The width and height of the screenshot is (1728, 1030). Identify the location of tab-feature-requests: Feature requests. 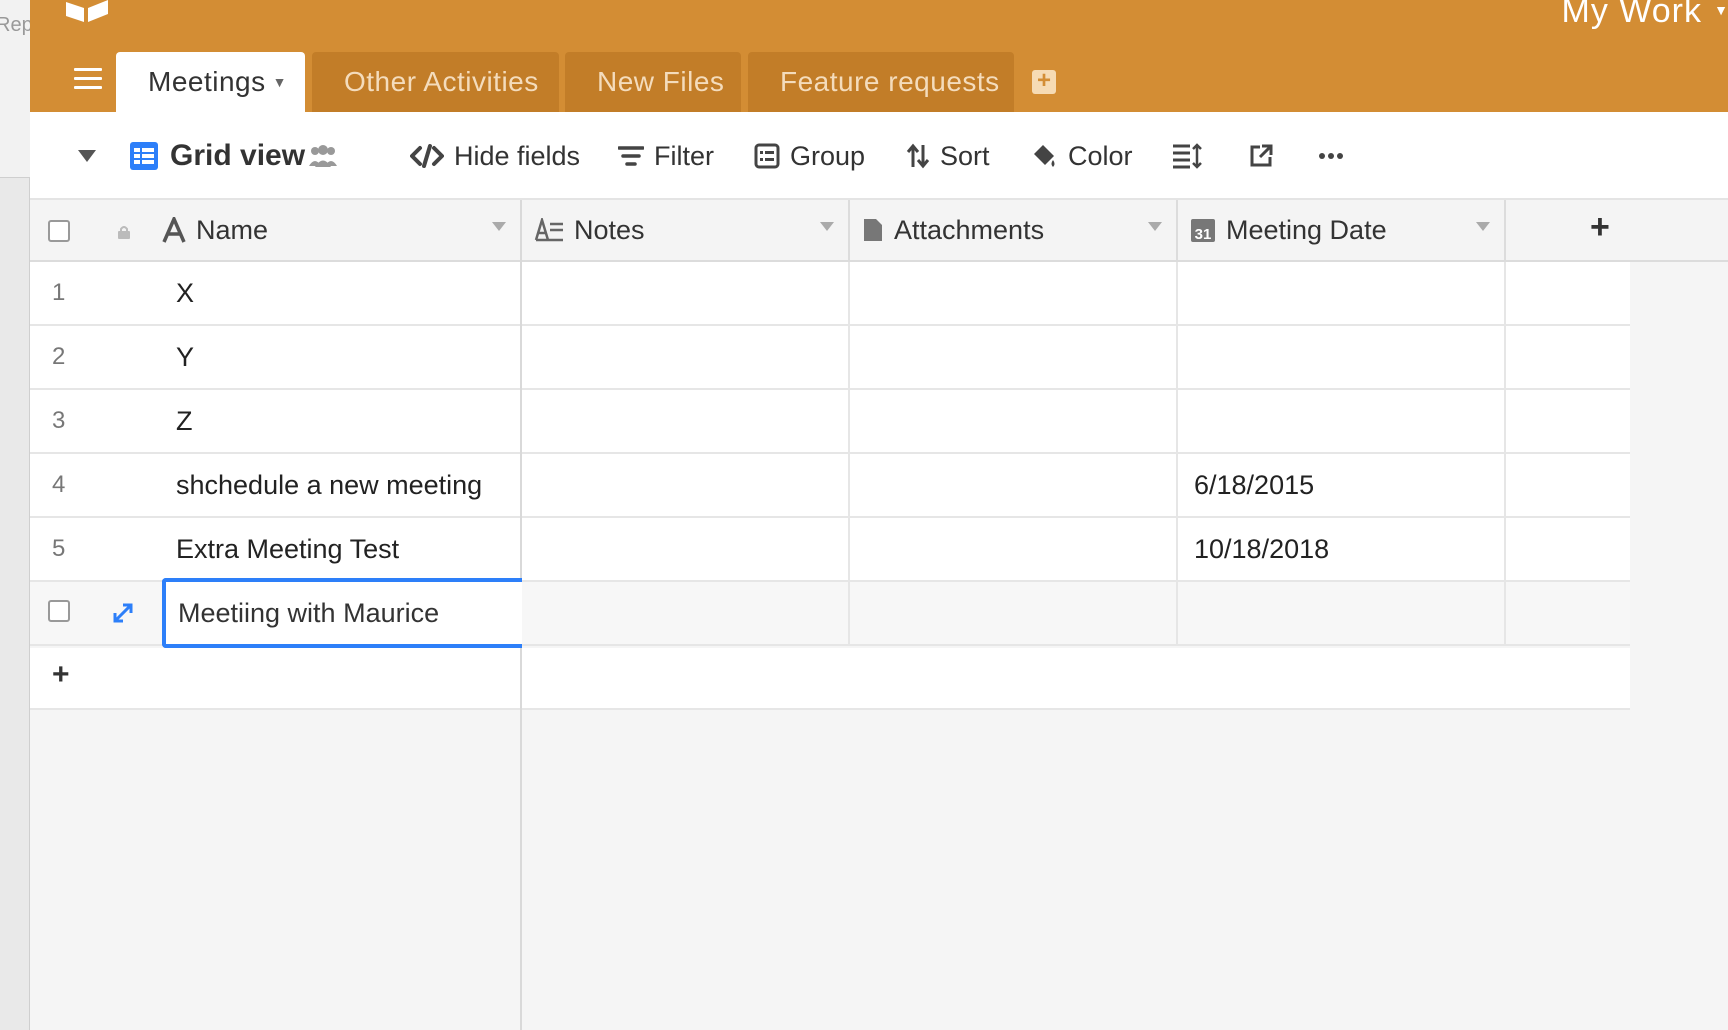
(881, 82).